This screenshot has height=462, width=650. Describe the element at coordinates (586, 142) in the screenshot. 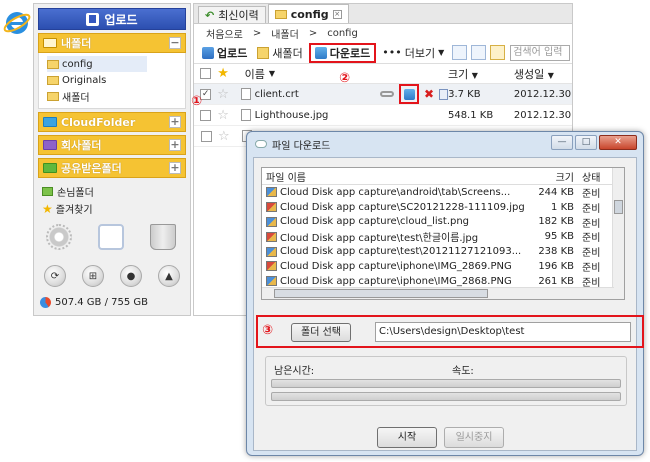

I see `maximize-icon: □` at that location.